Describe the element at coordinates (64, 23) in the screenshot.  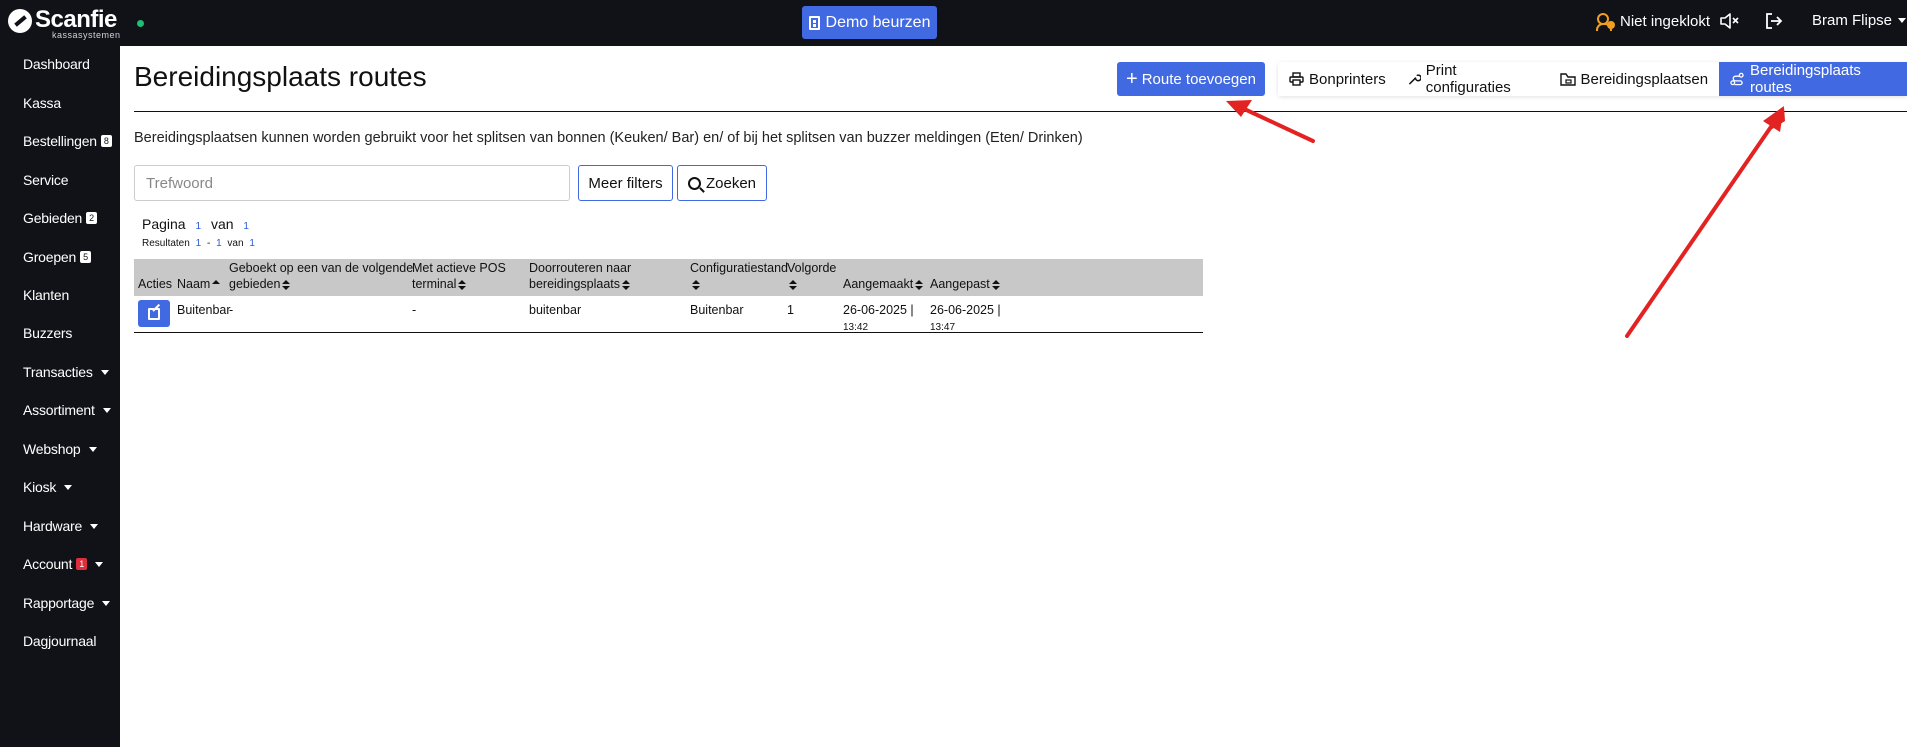
I see `scanfie-logo: Scanfie kassasystemen` at that location.